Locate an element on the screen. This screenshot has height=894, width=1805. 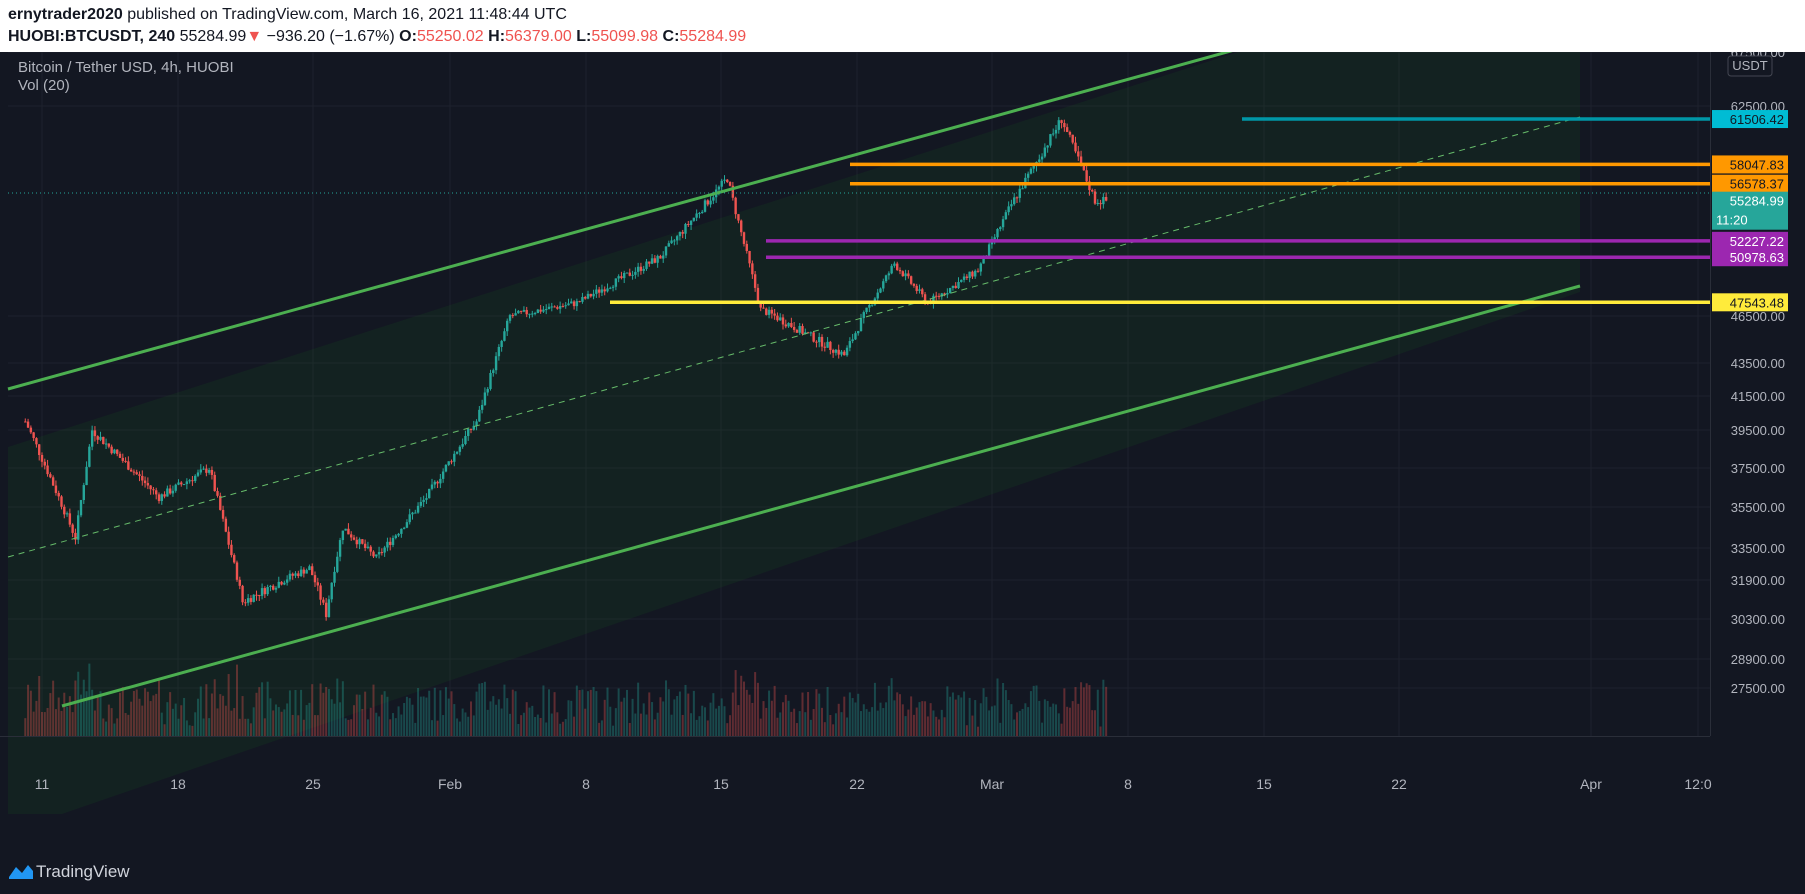
time-tick-label: Apr is located at coordinates (1591, 784).